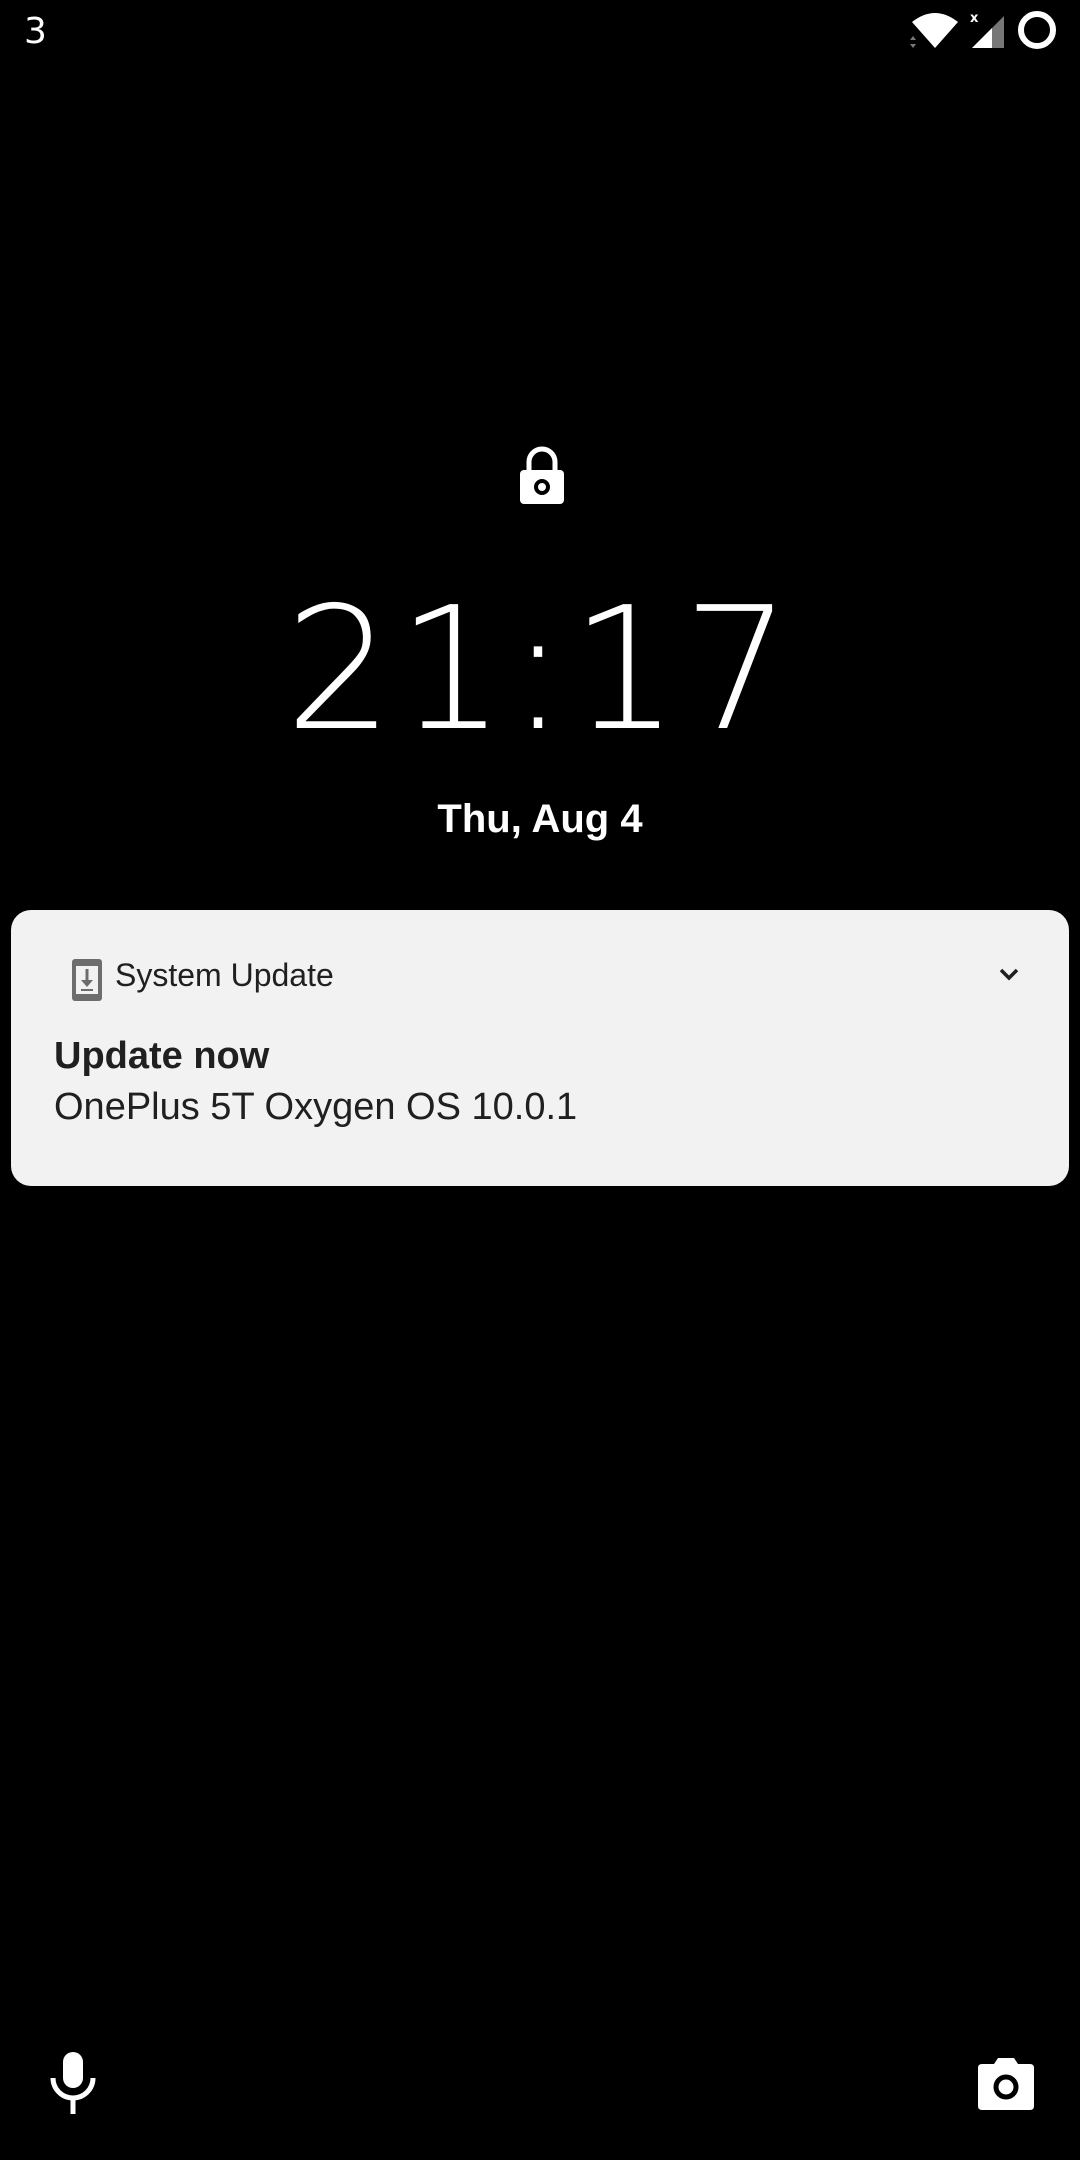 The image size is (1080, 2160). Describe the element at coordinates (542, 475) in the screenshot. I see `lock-icon` at that location.